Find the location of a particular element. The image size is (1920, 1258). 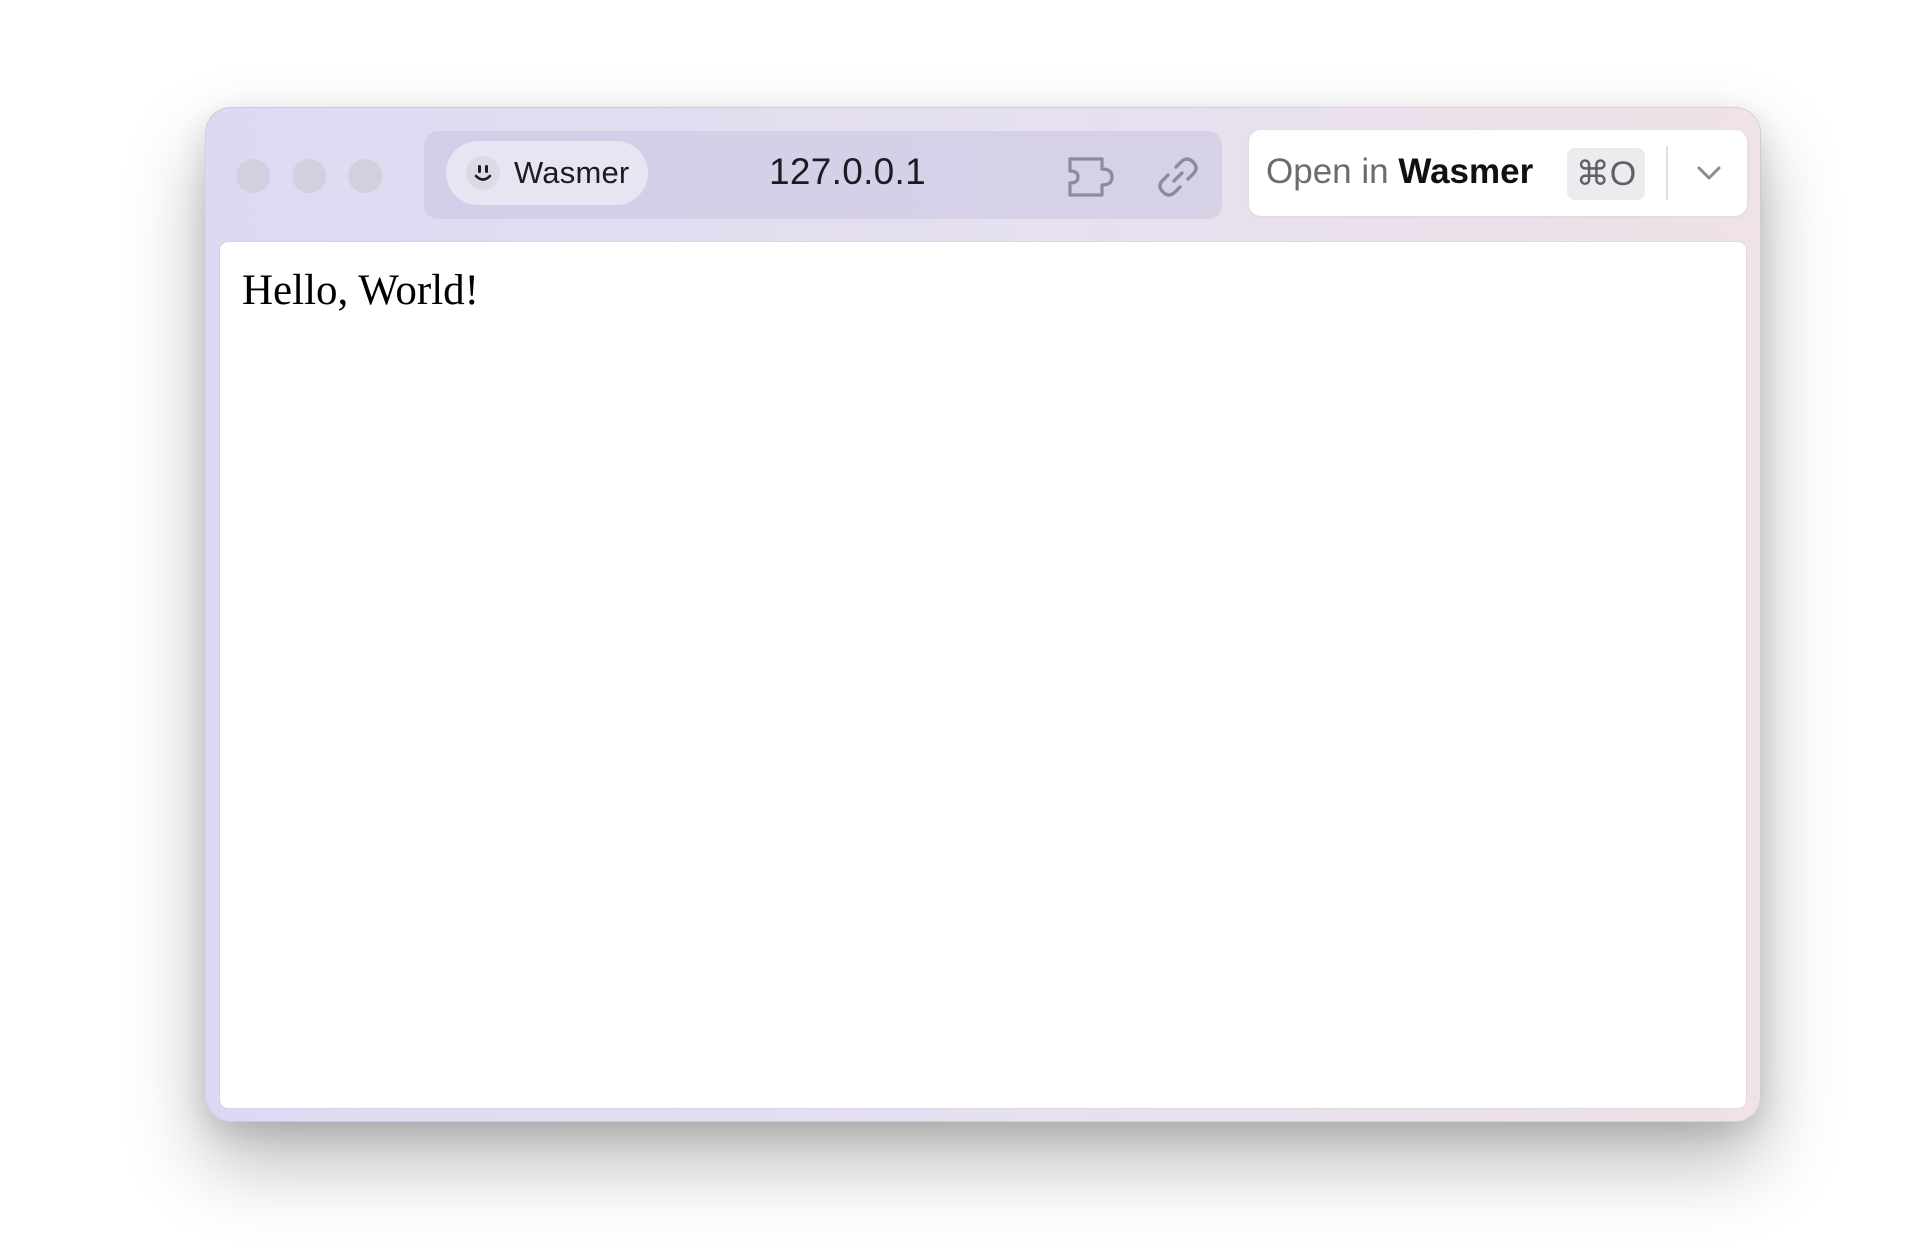

open-in-label: Open in Wasmer is located at coordinates (1399, 172).